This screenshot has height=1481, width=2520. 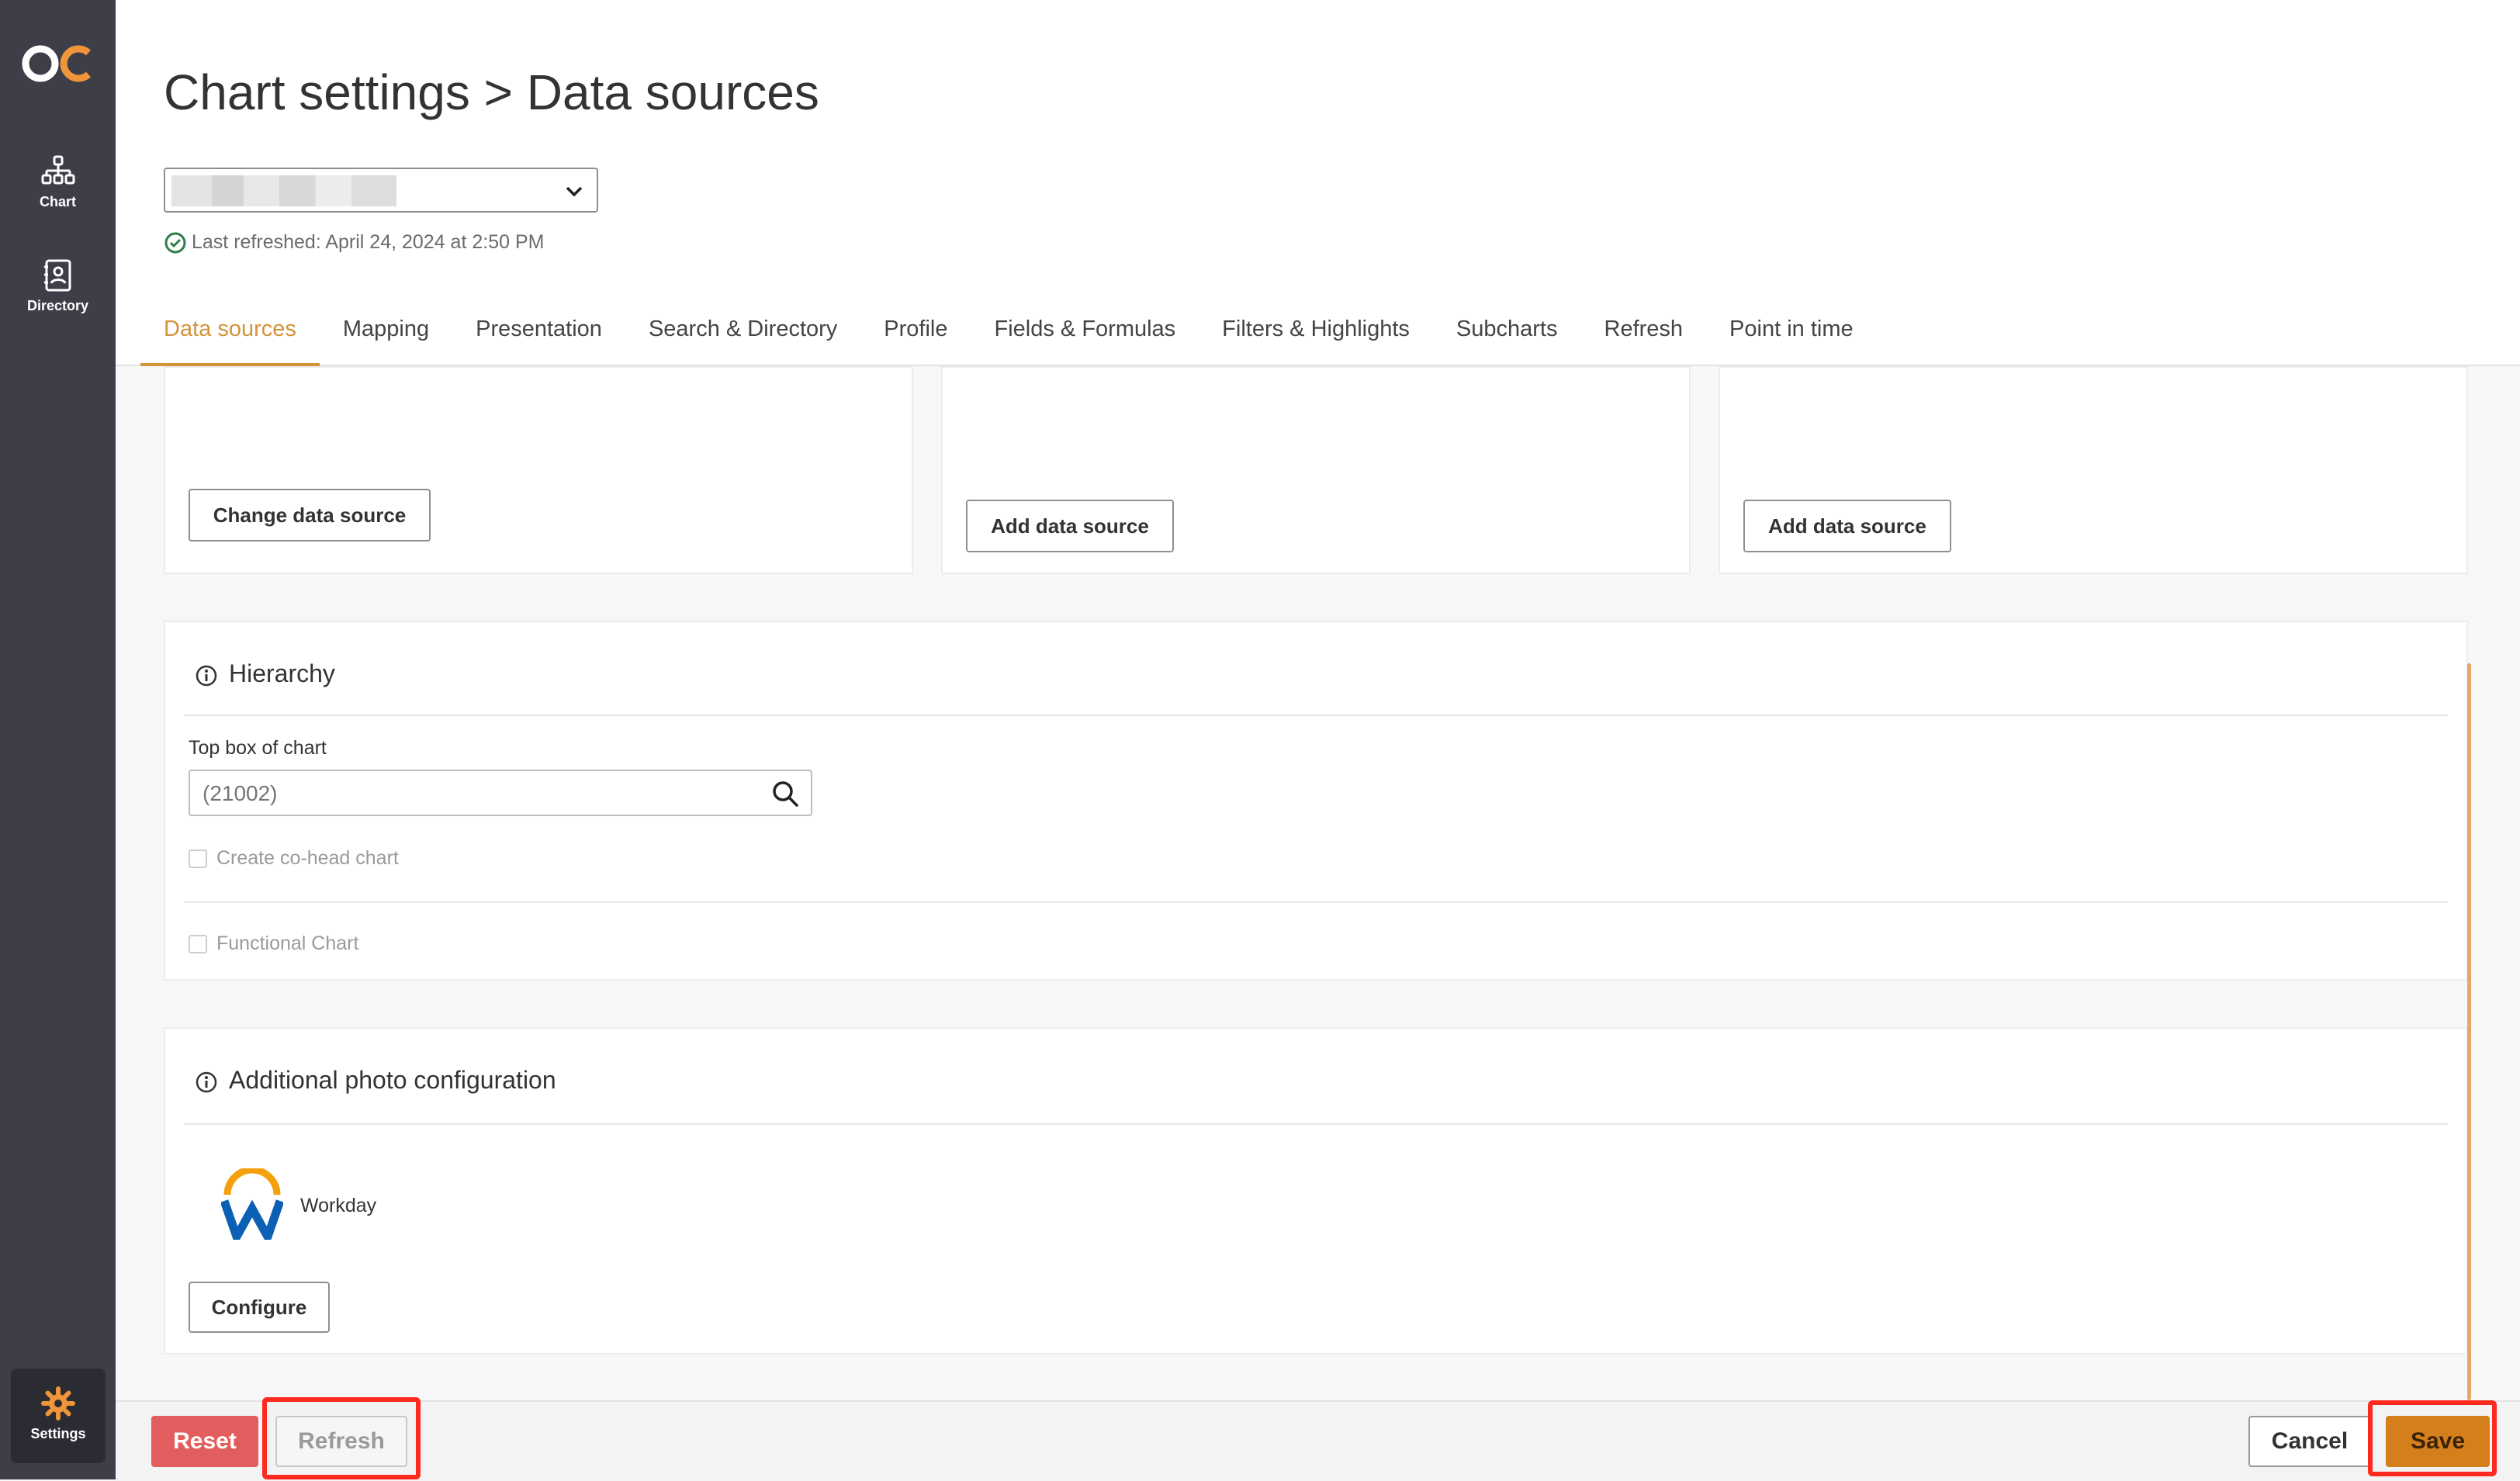 I want to click on functional-chart-label: Functional Chart, so click(x=288, y=943).